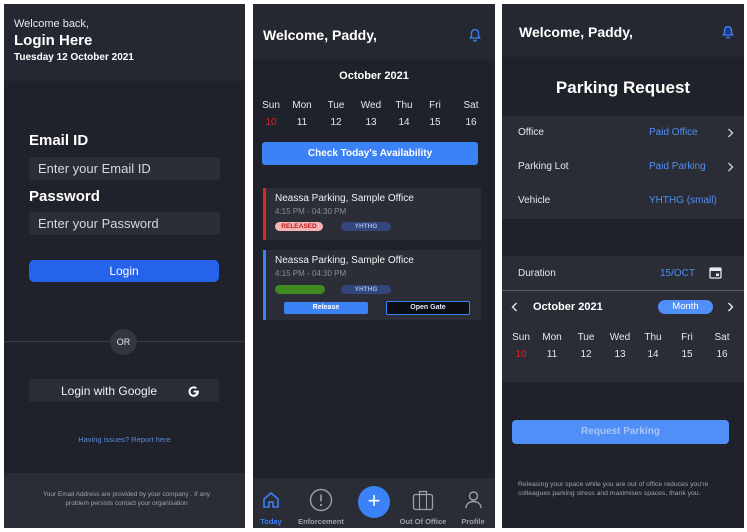 This screenshot has height=532, width=747. What do you see at coordinates (51, 24) in the screenshot?
I see `welcome-text: Welcome back,` at bounding box center [51, 24].